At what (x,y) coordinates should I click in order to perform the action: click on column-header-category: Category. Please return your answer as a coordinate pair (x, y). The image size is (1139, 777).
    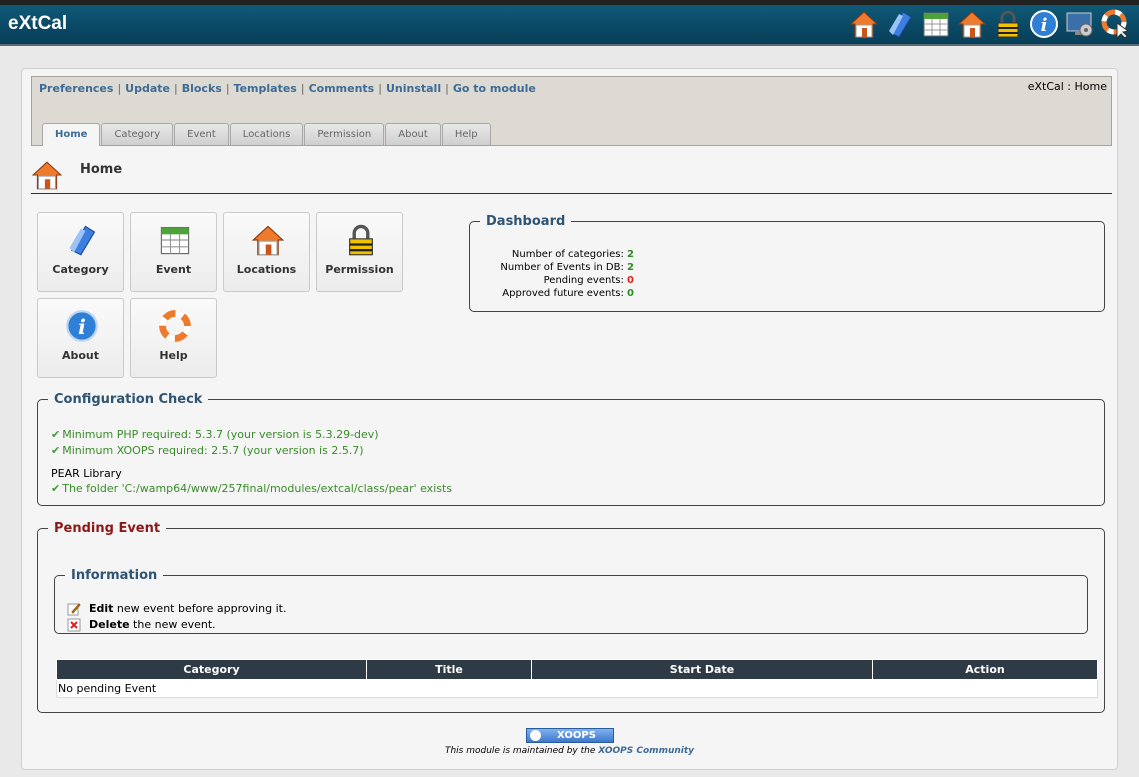
    Looking at the image, I should click on (211, 669).